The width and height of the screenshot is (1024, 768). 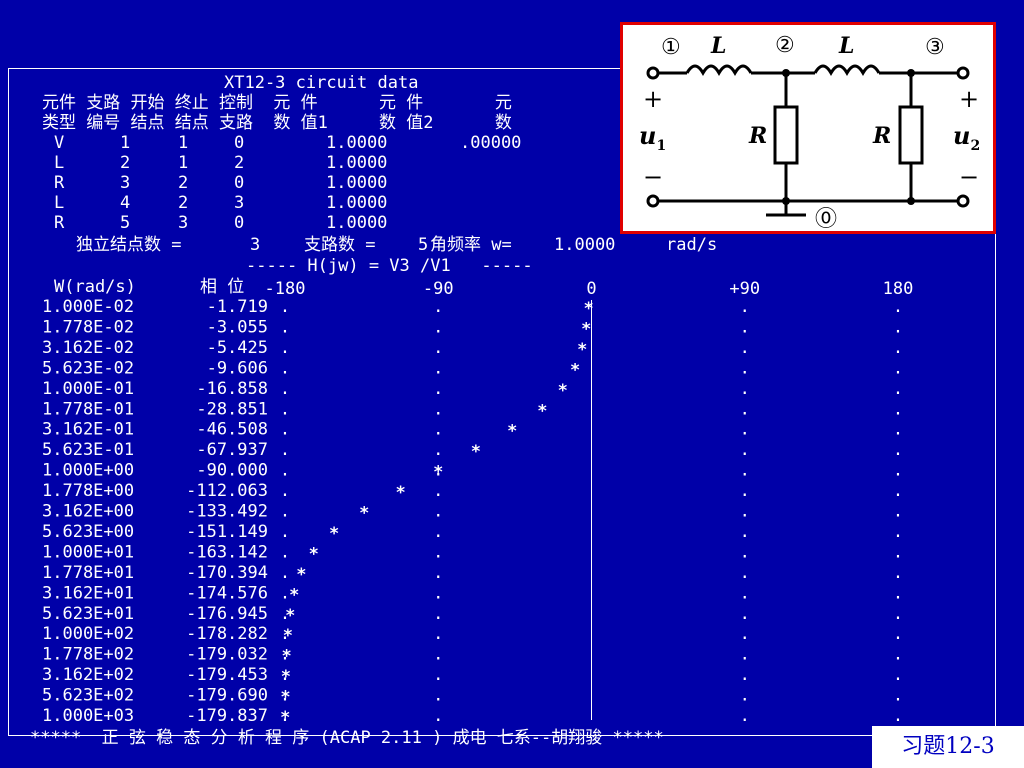 I want to click on u1-minus: −, so click(x=653, y=177).